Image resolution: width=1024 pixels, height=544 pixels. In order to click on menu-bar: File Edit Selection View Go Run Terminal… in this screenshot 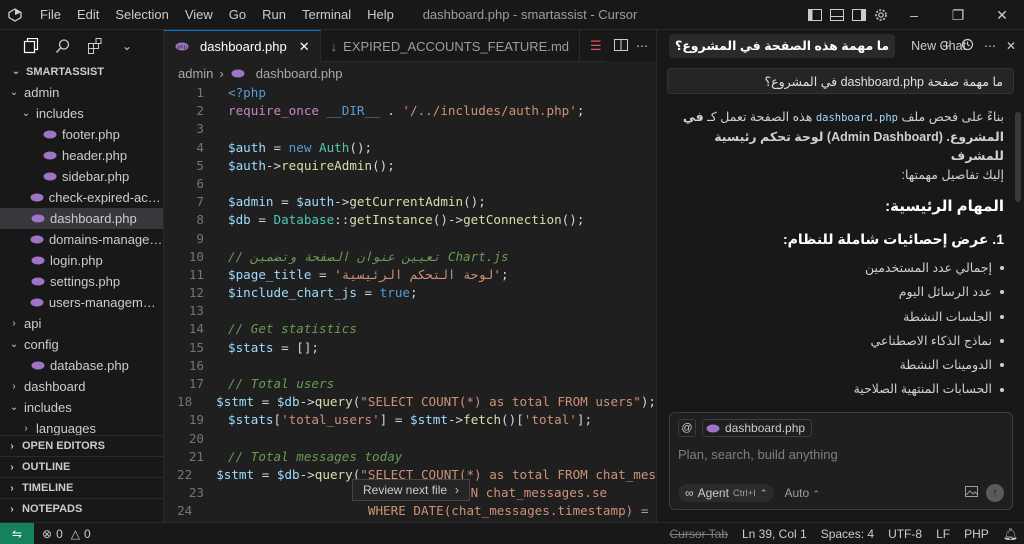, I will do `click(217, 15)`.